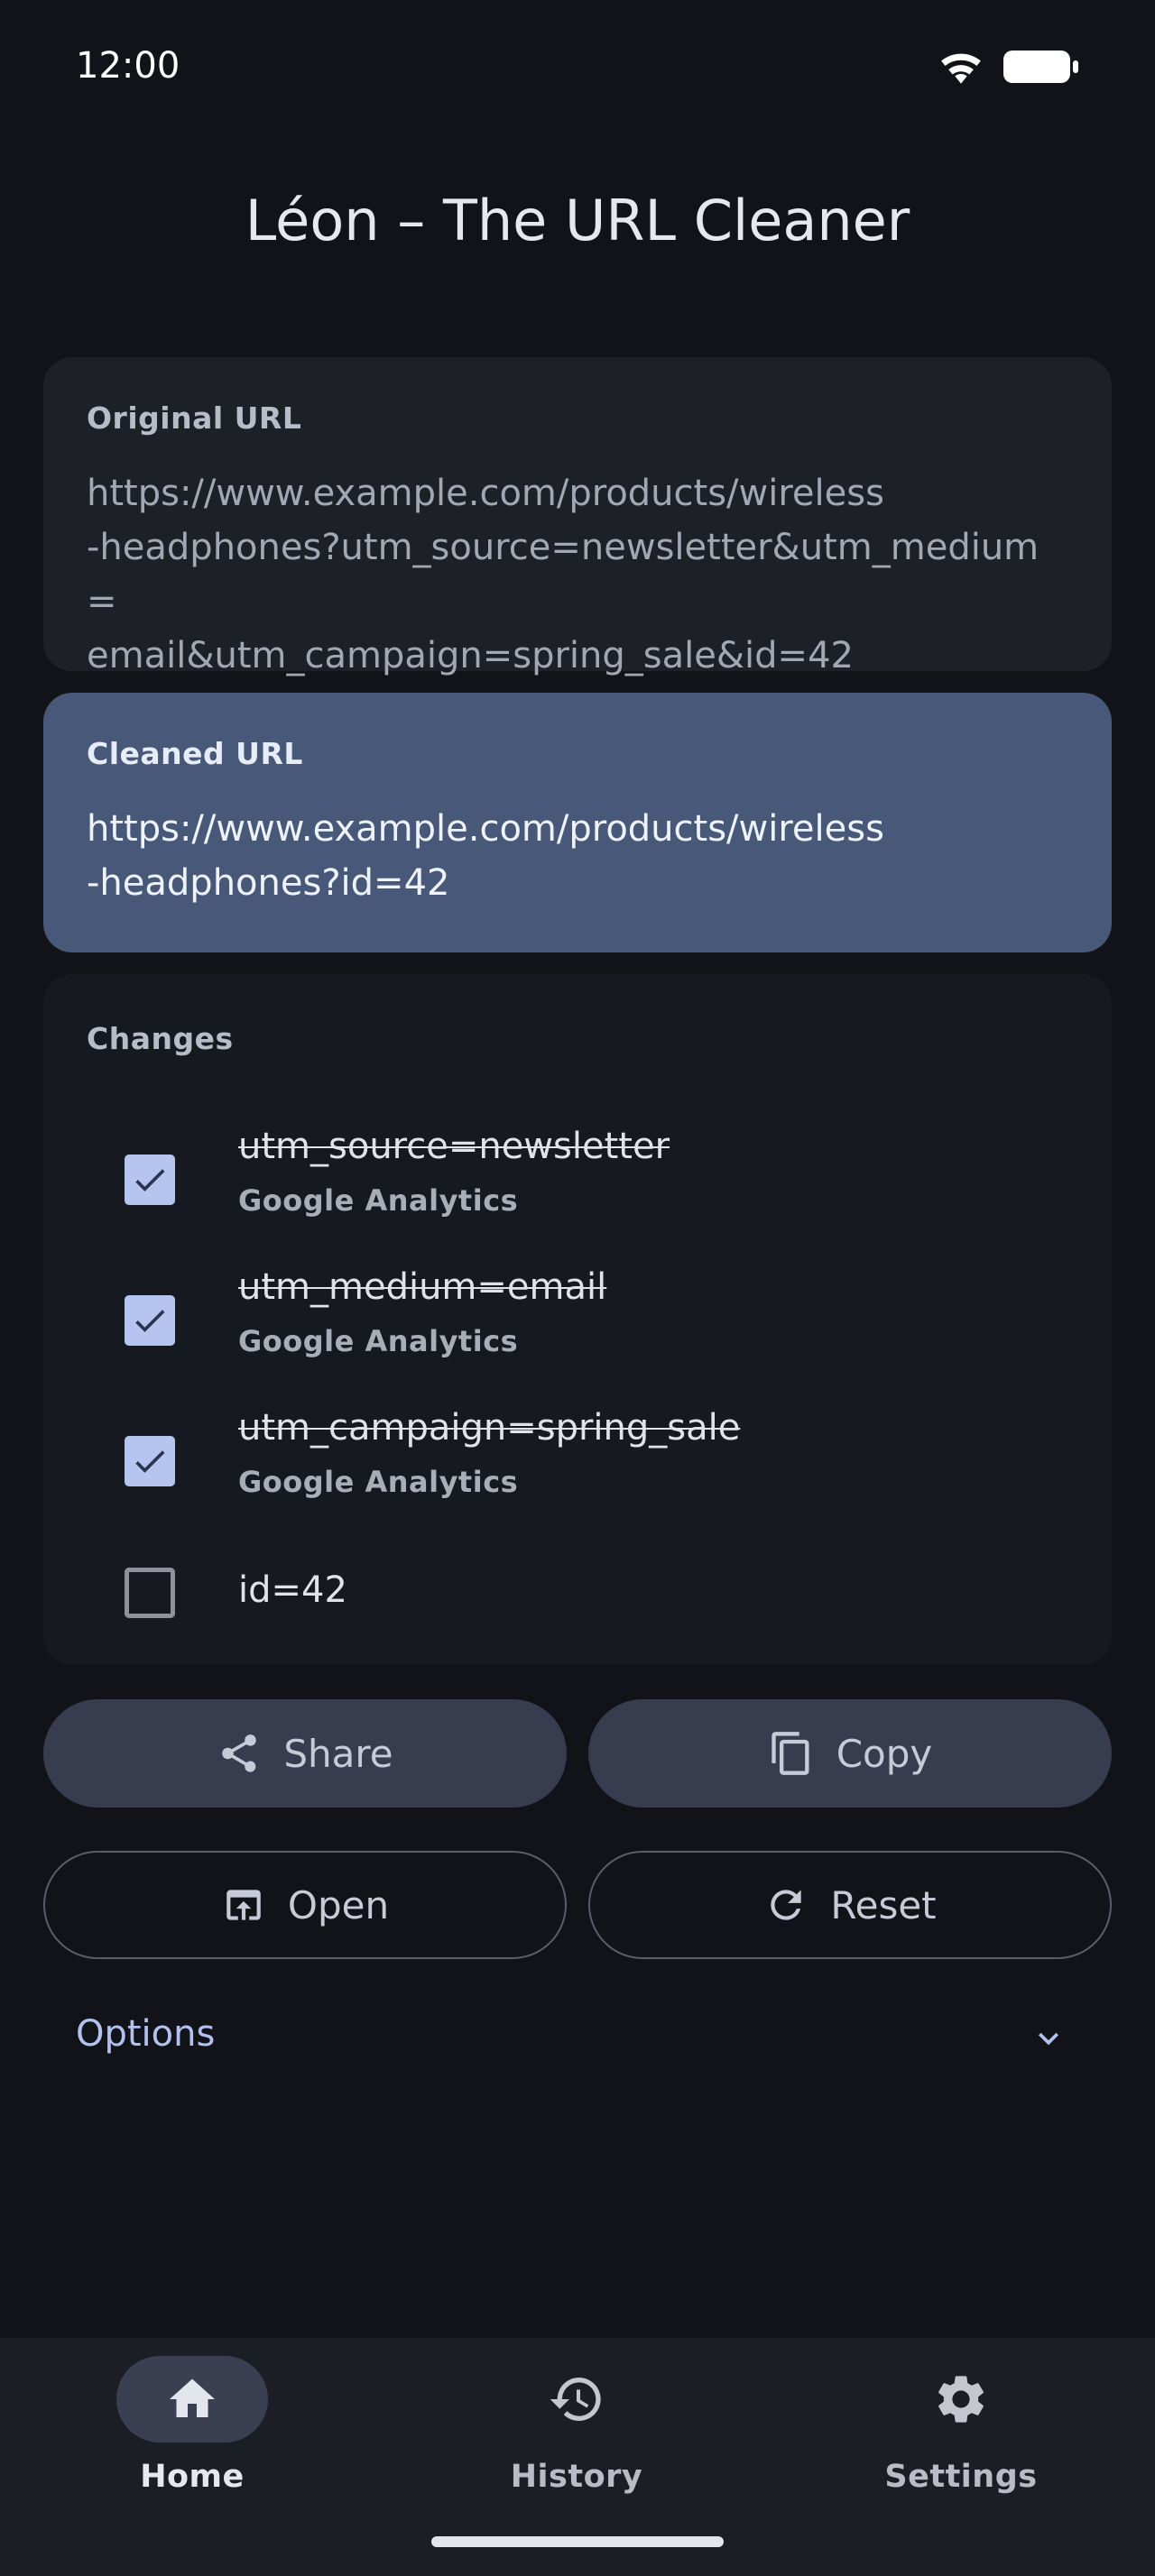  I want to click on settings-icon, so click(961, 2399).